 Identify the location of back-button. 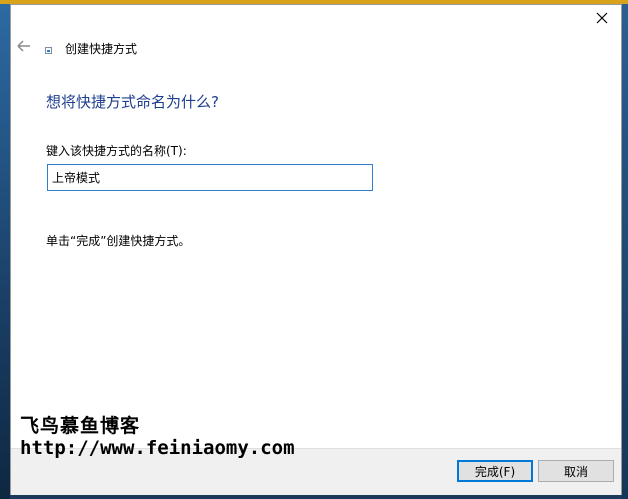
(24, 46).